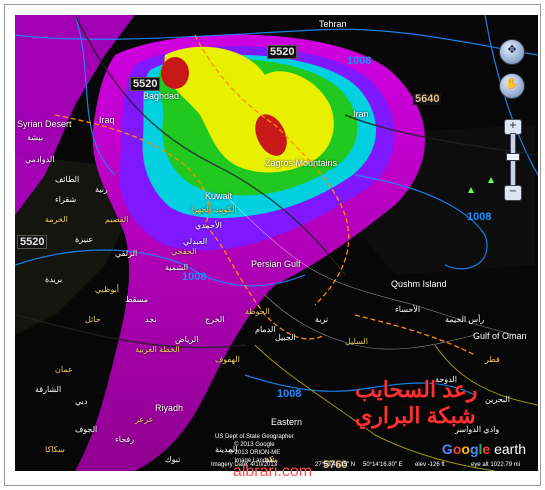  Describe the element at coordinates (289, 394) in the screenshot. I see `pressure-label-1008-south: 1008` at that location.